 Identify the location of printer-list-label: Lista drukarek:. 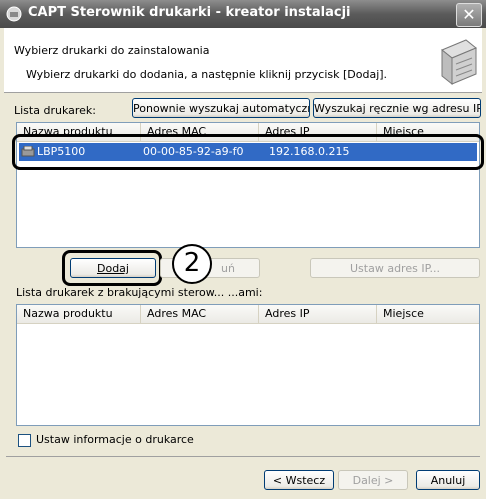
(55, 110).